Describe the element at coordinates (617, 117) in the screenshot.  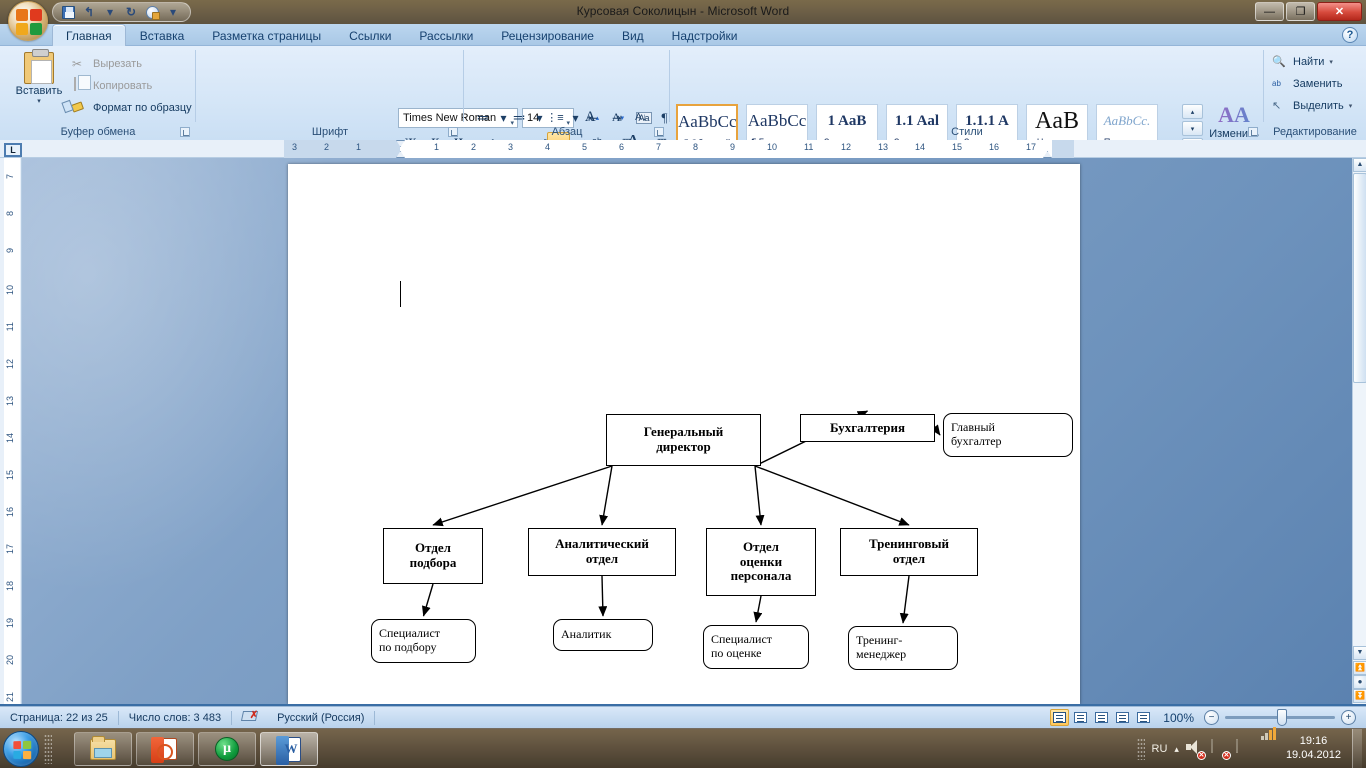
I see `increase-indent-button: ⇥` at that location.